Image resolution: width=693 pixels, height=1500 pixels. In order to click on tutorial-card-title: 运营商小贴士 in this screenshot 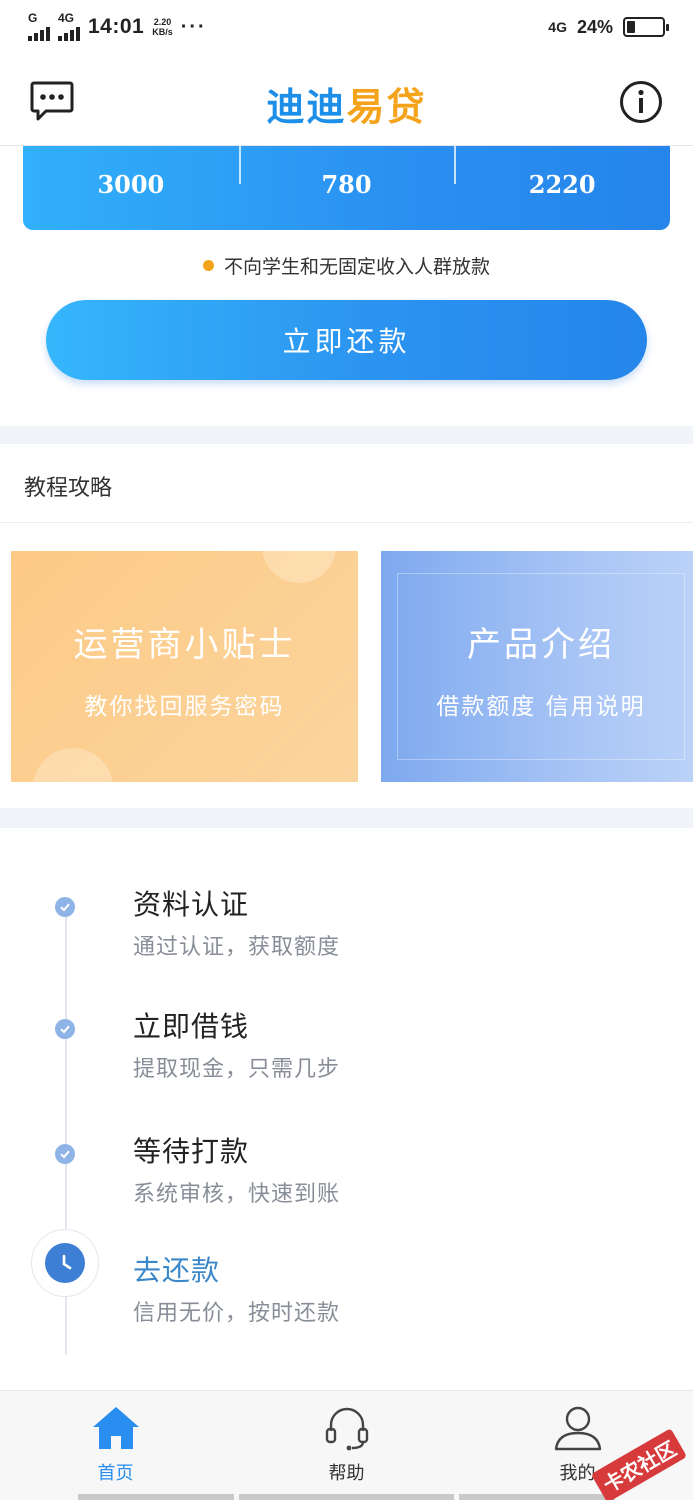, I will do `click(184, 645)`.